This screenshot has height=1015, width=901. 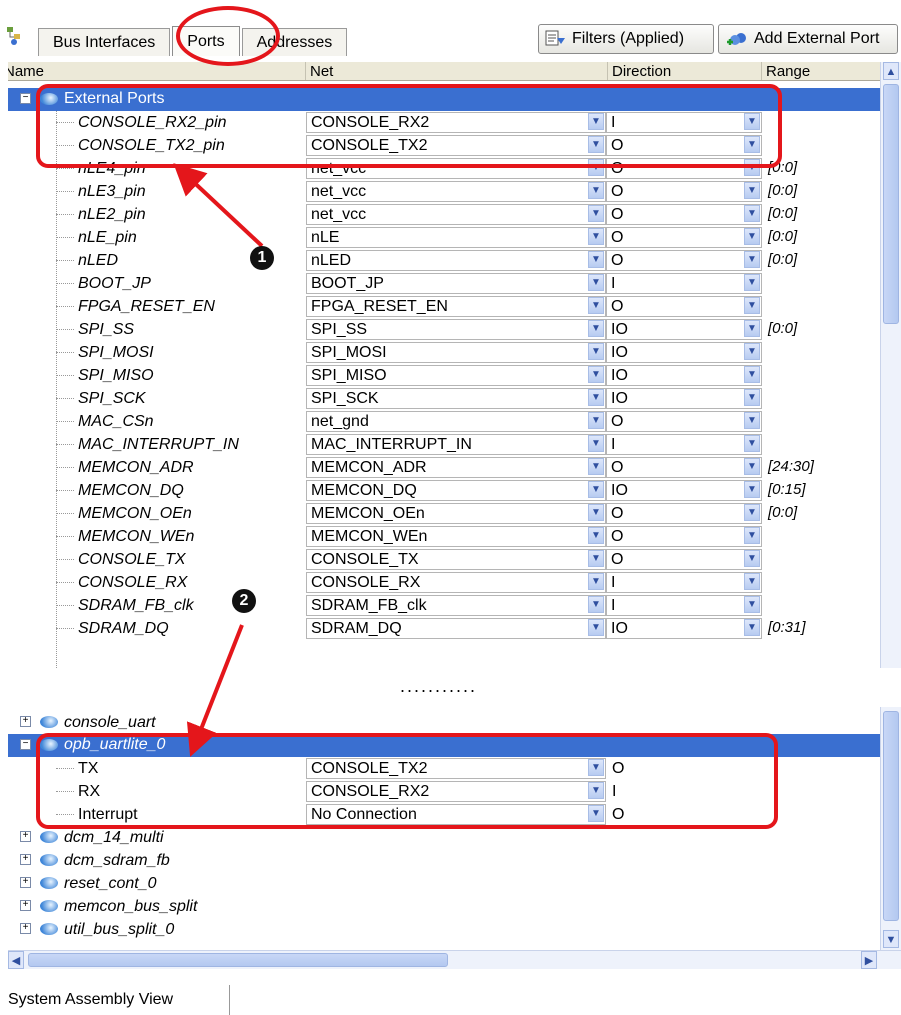 I want to click on port-row: BOOT_JP BOOT_JP ▼ I ▼, so click(x=444, y=283).